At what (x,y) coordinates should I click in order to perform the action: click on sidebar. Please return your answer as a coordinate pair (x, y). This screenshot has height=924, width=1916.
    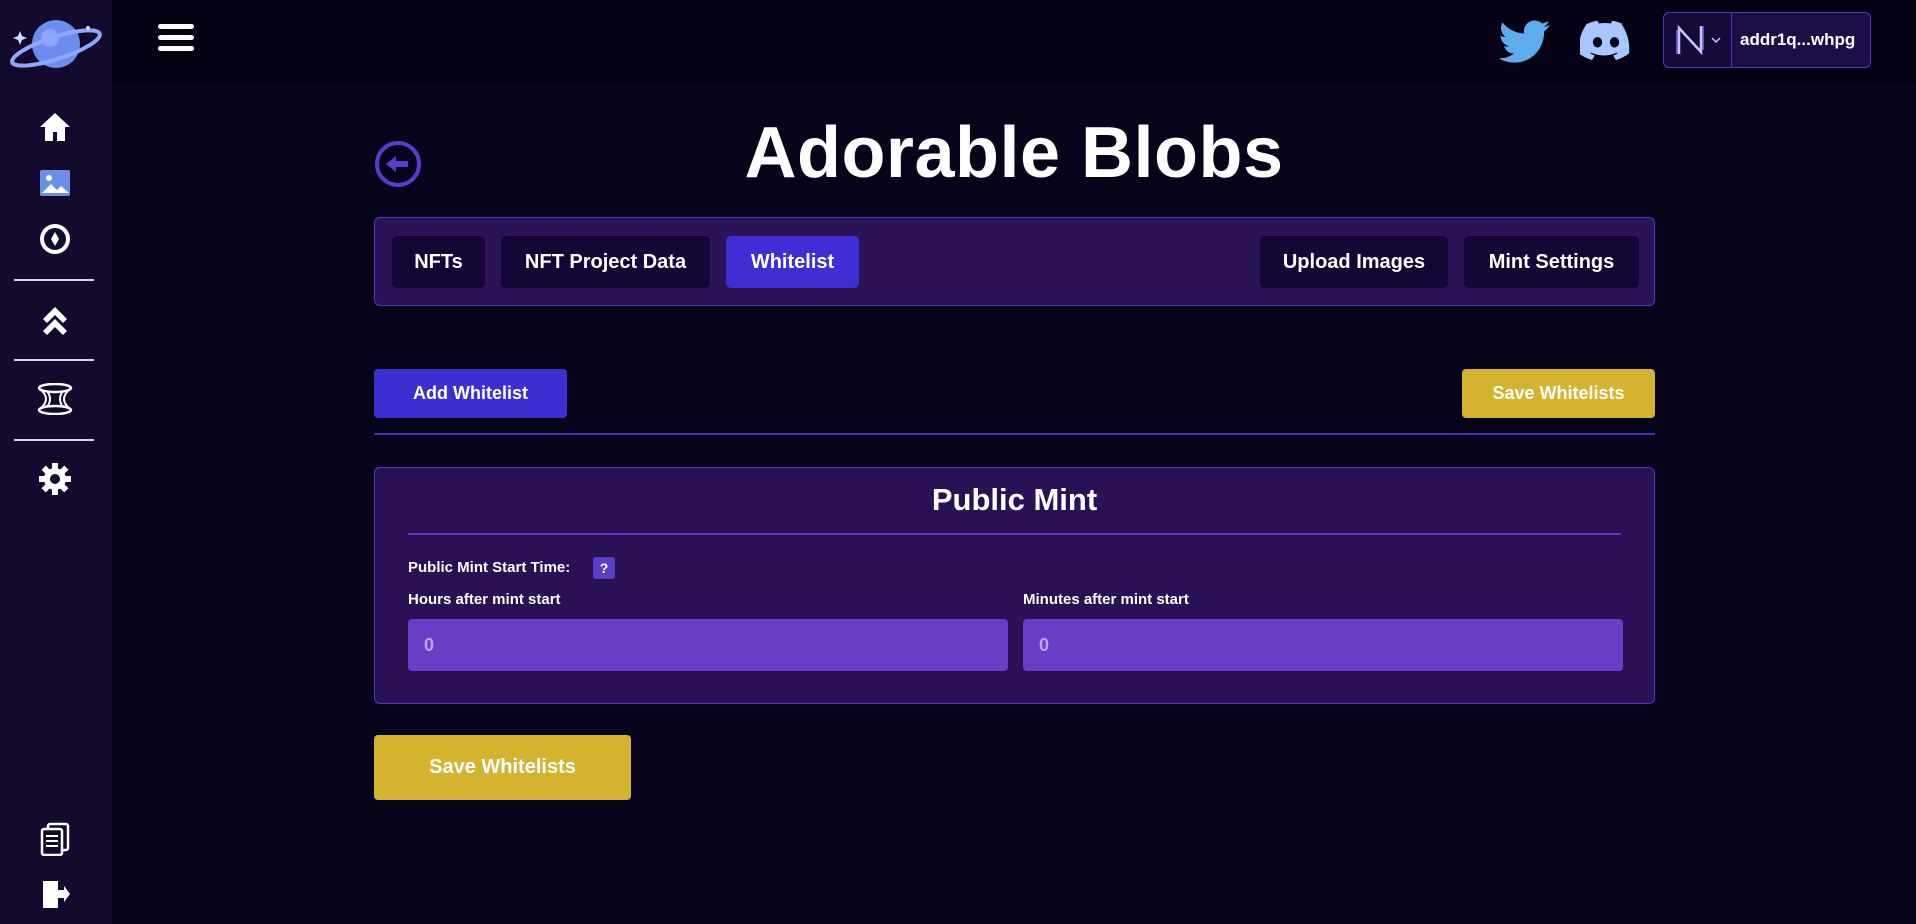
    Looking at the image, I should click on (56, 462).